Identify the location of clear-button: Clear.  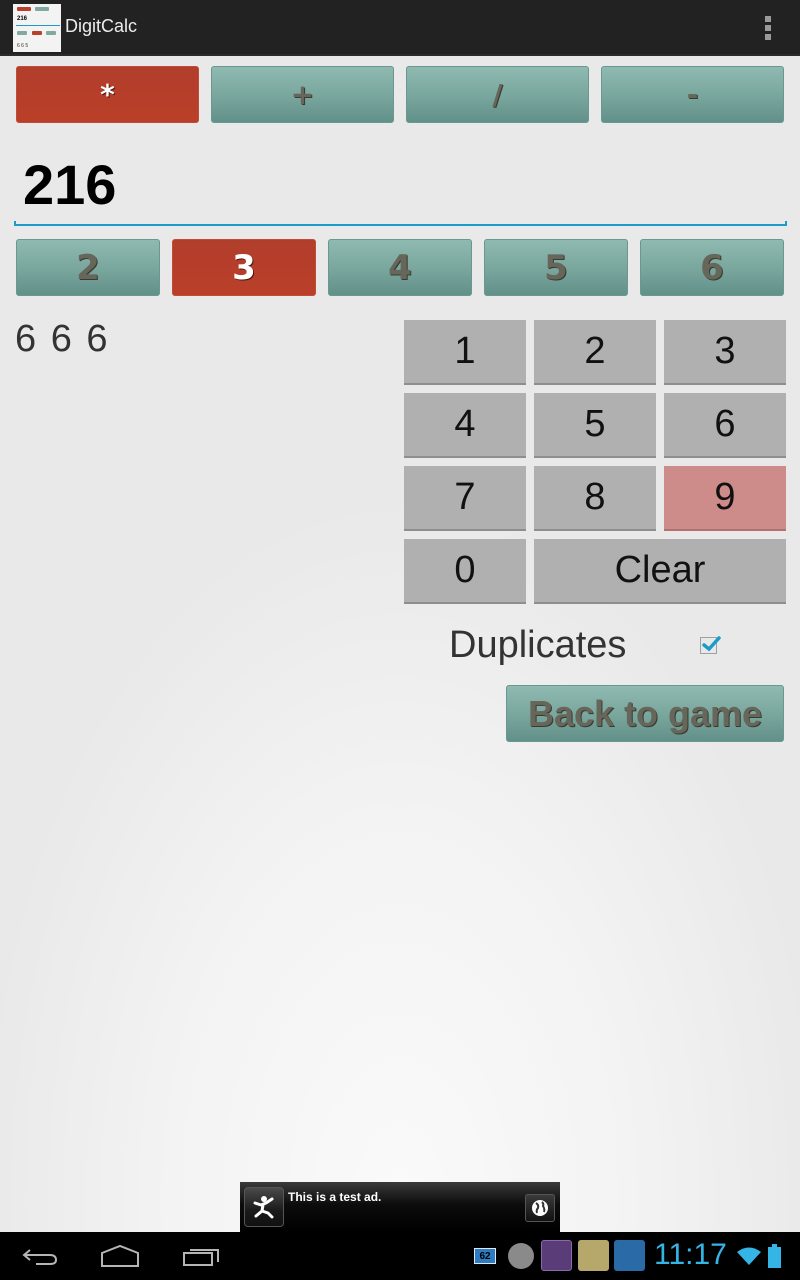
(660, 571).